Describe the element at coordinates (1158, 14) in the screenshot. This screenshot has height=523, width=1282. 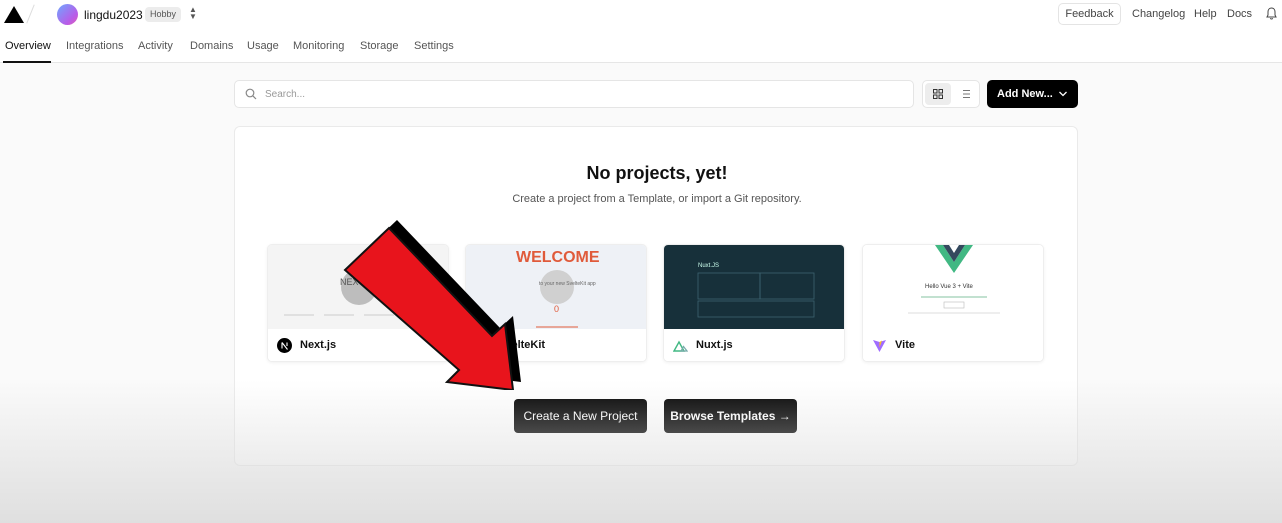
I see `changelog-link: Changelog` at that location.